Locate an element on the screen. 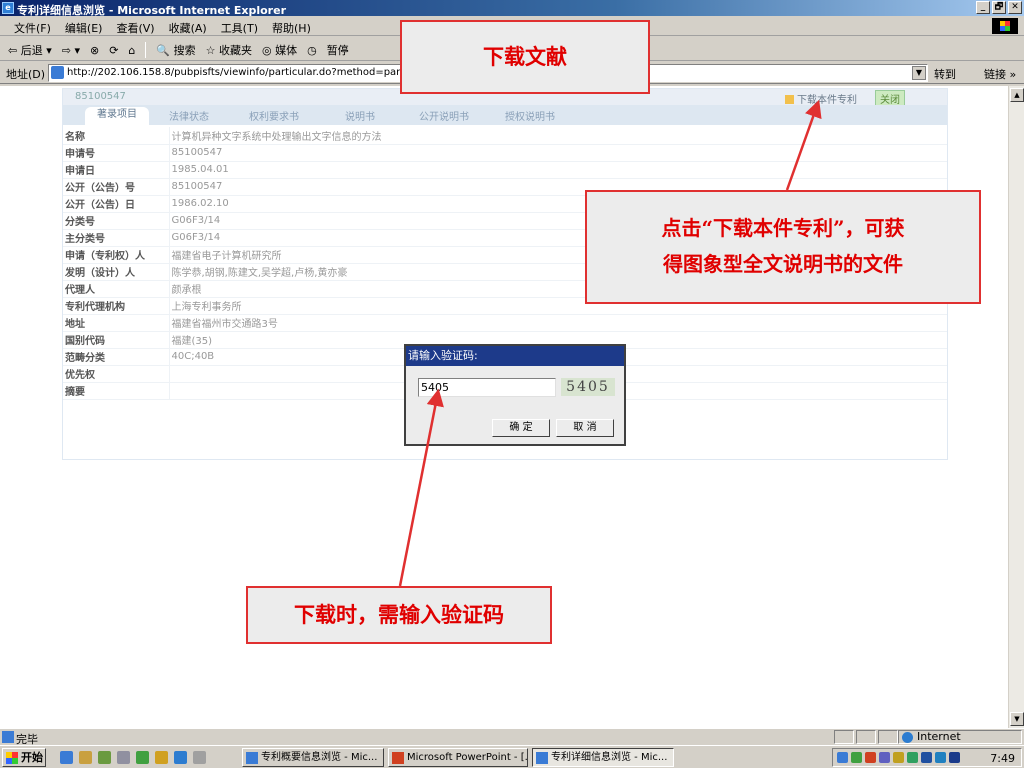 The height and width of the screenshot is (768, 1024). captcha-input: 5405 is located at coordinates (487, 387).